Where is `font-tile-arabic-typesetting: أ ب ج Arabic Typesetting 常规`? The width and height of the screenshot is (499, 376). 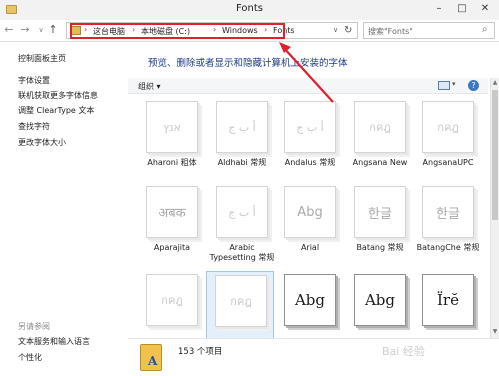 font-tile-arabic-typesetting: أ ب ج Arabic Typesetting 常规 is located at coordinates (242, 229).